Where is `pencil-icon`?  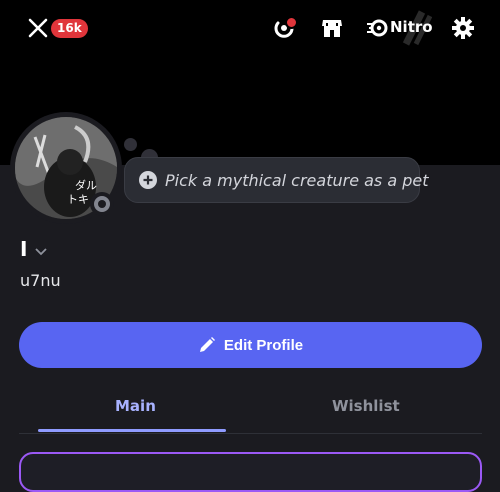
pencil-icon is located at coordinates (207, 344).